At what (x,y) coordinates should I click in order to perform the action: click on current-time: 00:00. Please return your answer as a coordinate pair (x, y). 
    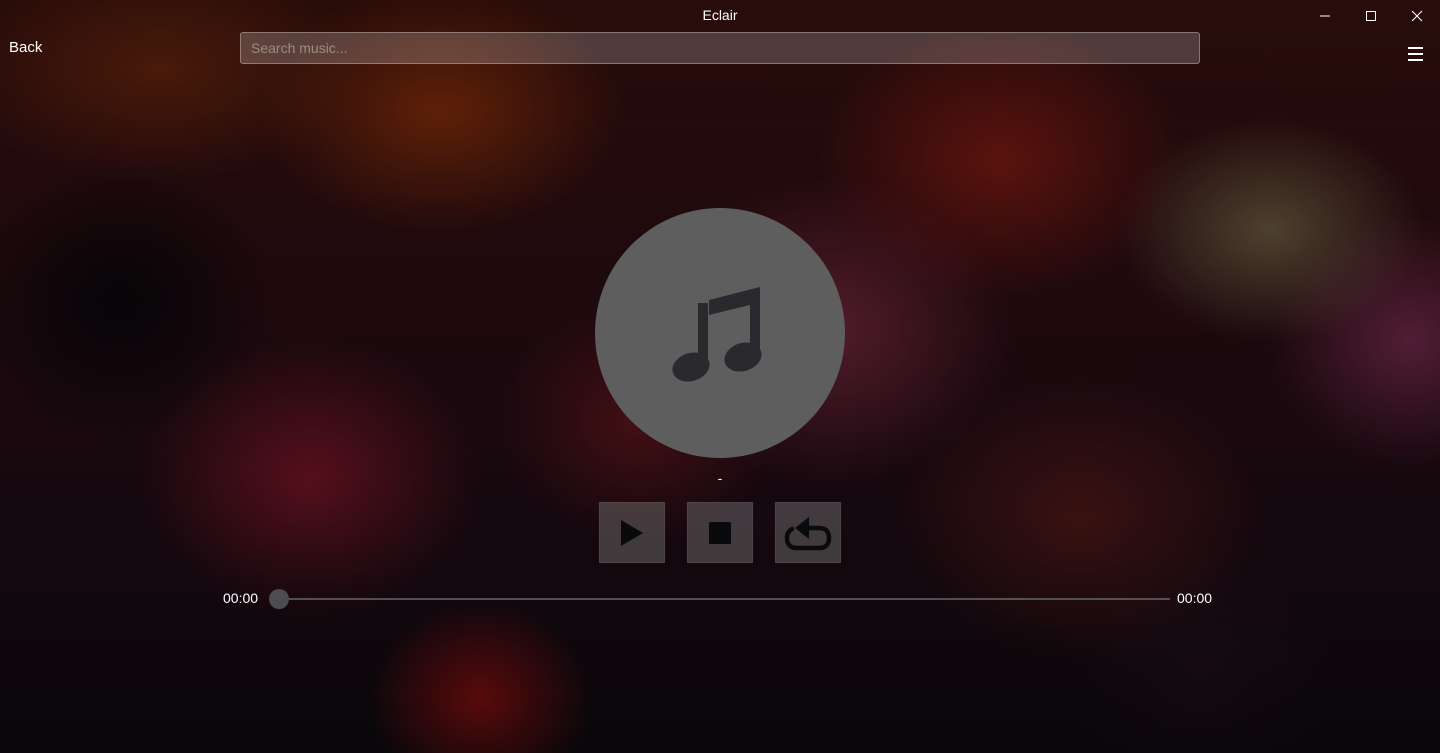
    Looking at the image, I should click on (241, 598).